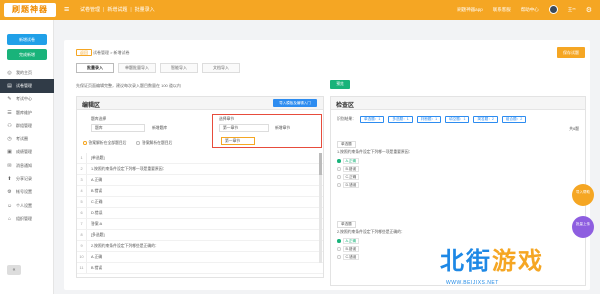  What do you see at coordinates (30, 10) in the screenshot?
I see `app-logo: 刷题神器` at bounding box center [30, 10].